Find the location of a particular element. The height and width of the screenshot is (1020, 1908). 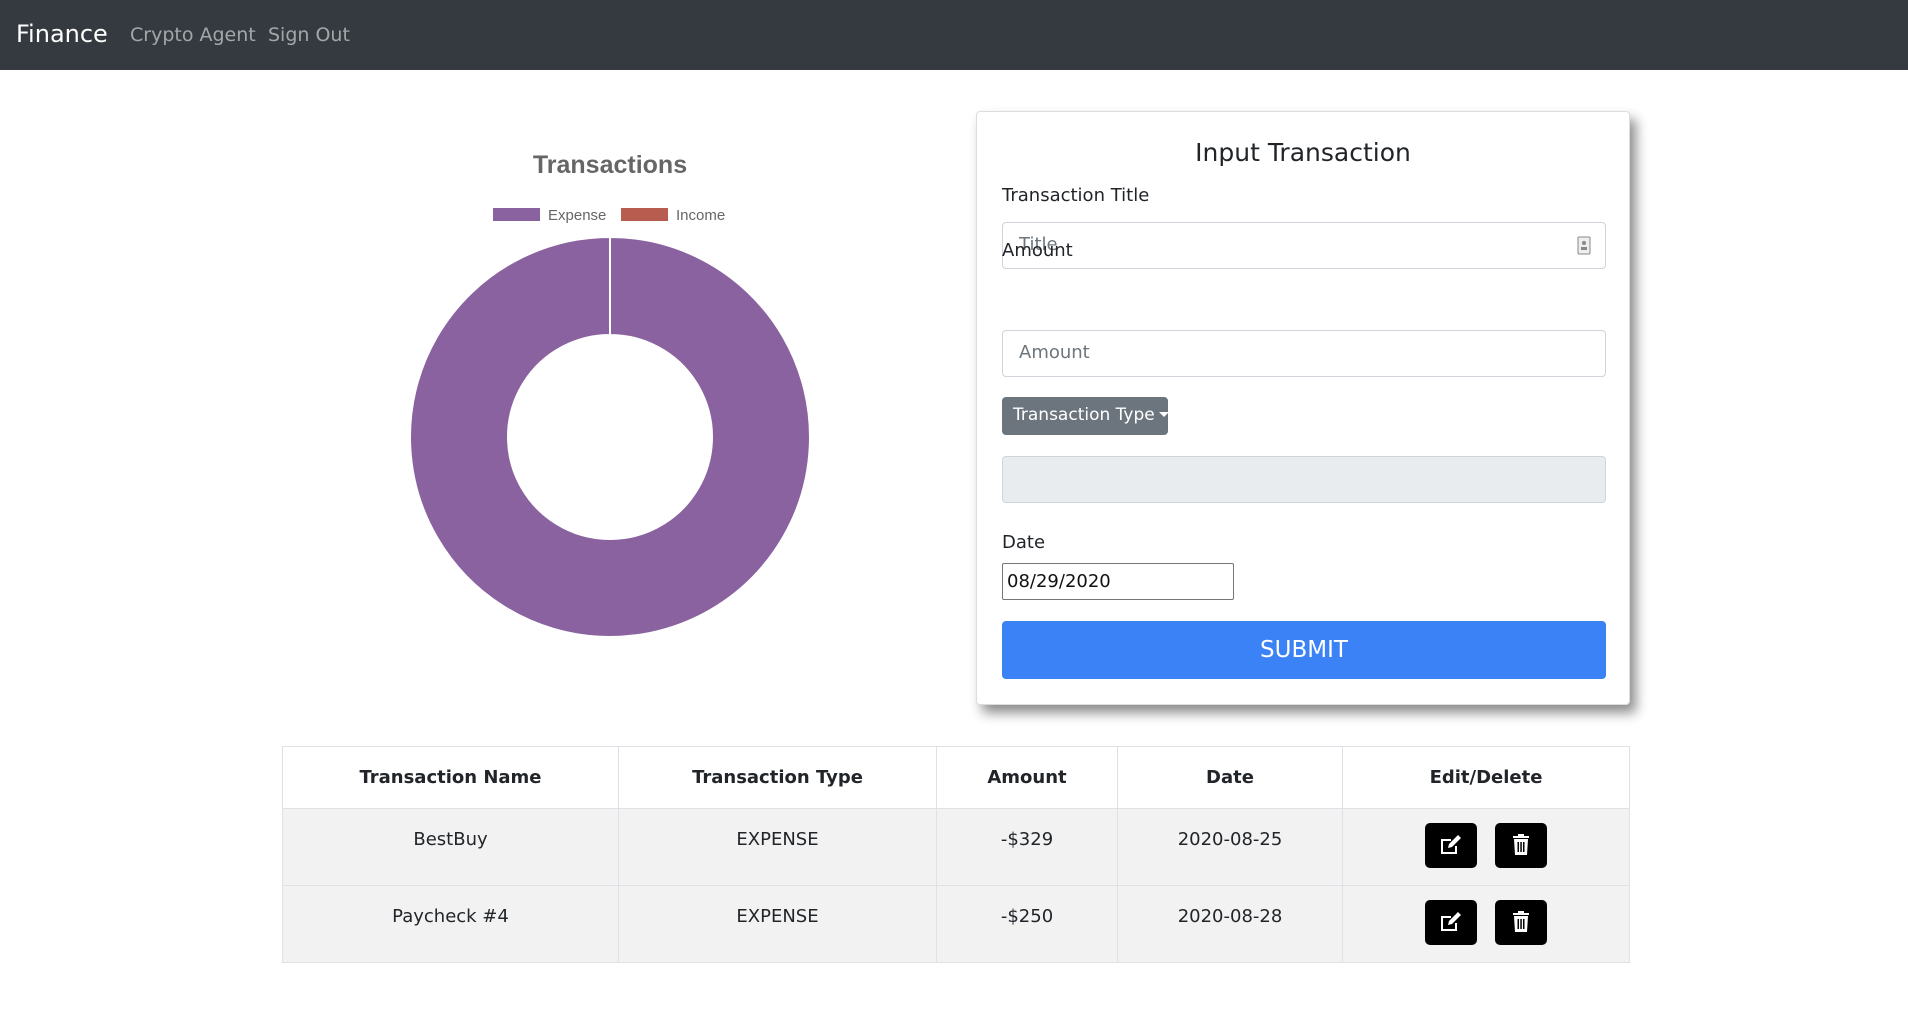

cell-amount: -$250 is located at coordinates (1027, 924).